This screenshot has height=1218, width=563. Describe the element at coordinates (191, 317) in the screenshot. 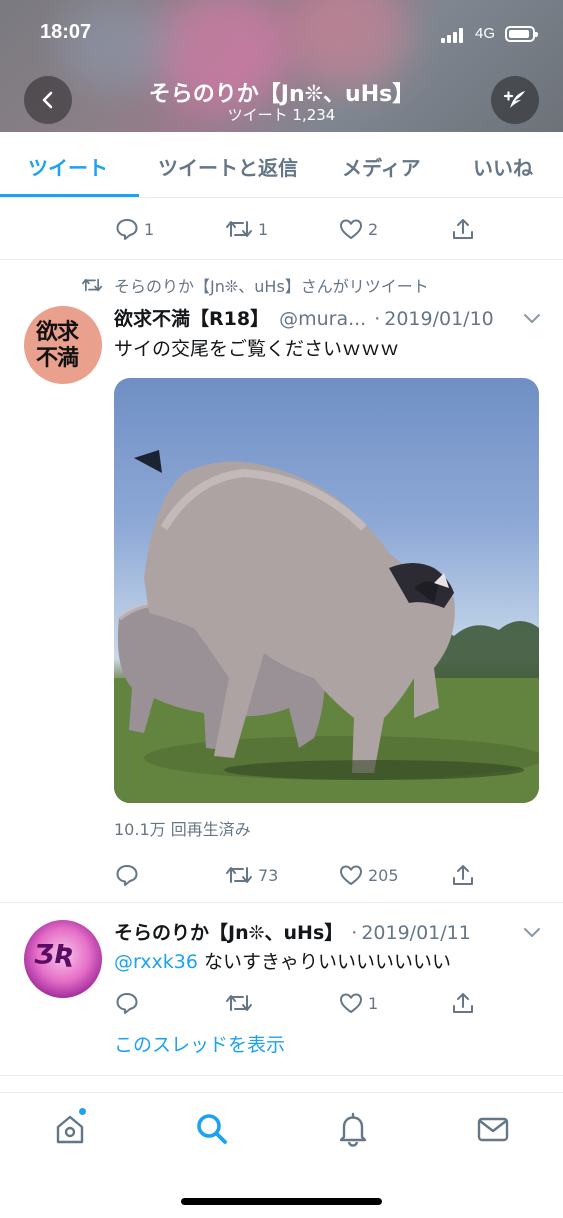

I see `display-name: 欲求不満【R18】` at that location.